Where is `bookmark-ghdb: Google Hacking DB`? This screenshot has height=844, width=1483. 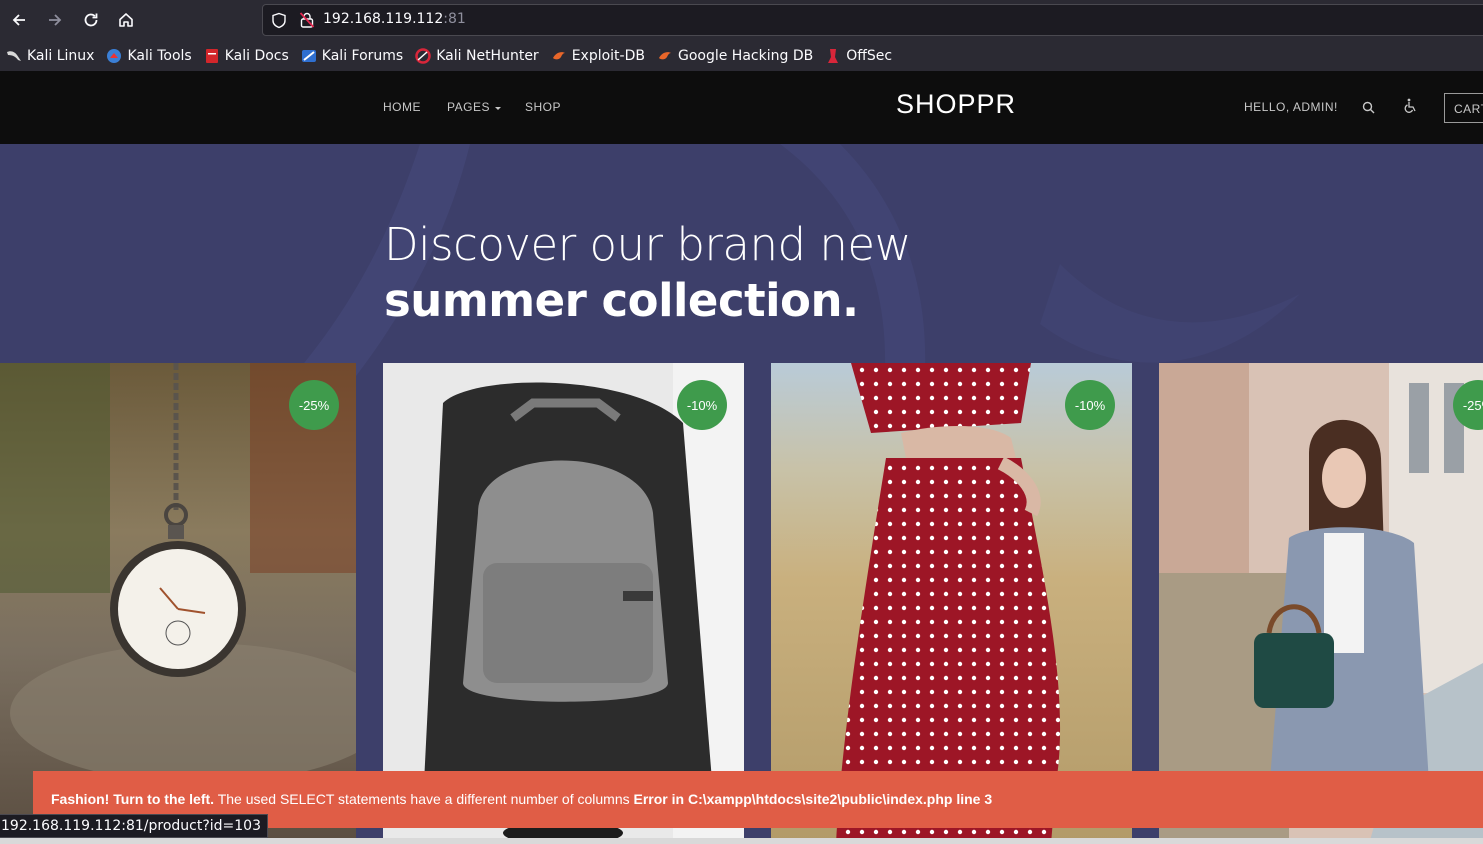 bookmark-ghdb: Google Hacking DB is located at coordinates (735, 56).